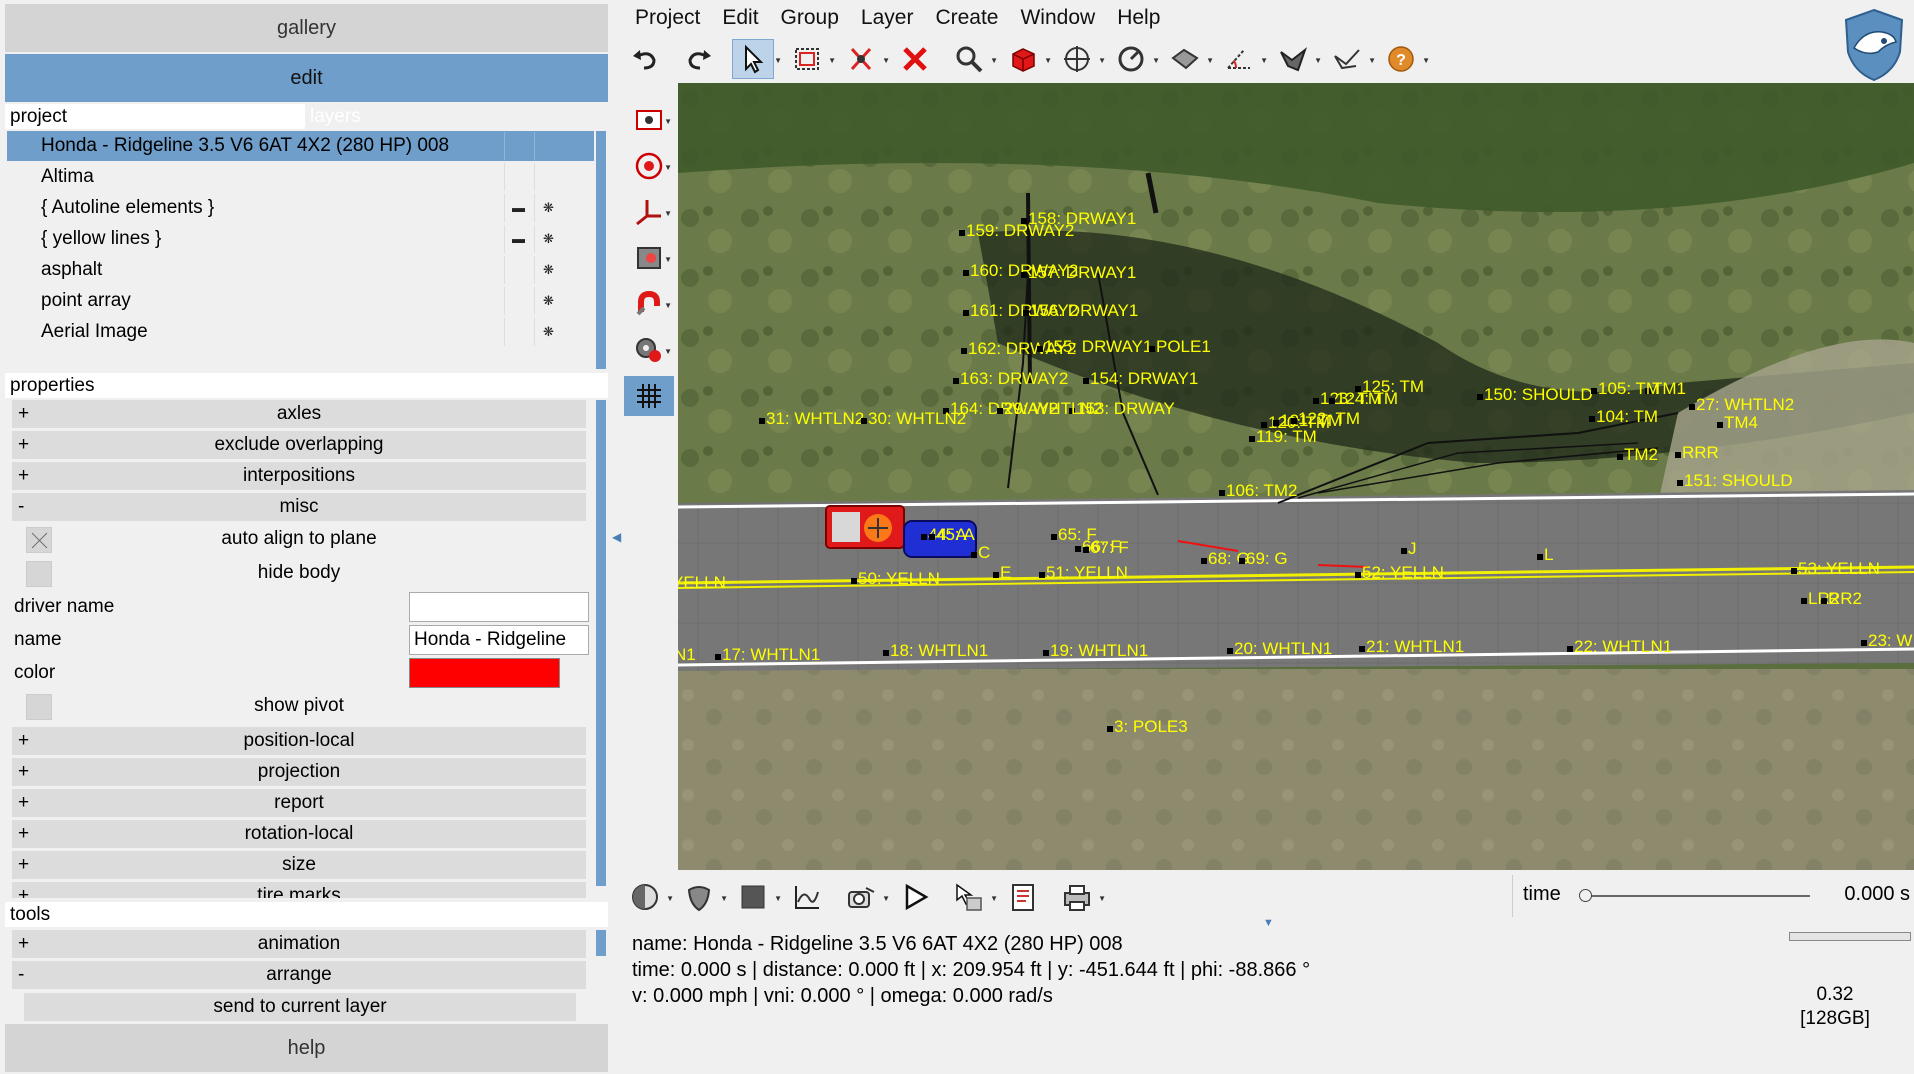 The height and width of the screenshot is (1074, 1914). I want to click on point-label: 106: TM2, so click(1262, 491).